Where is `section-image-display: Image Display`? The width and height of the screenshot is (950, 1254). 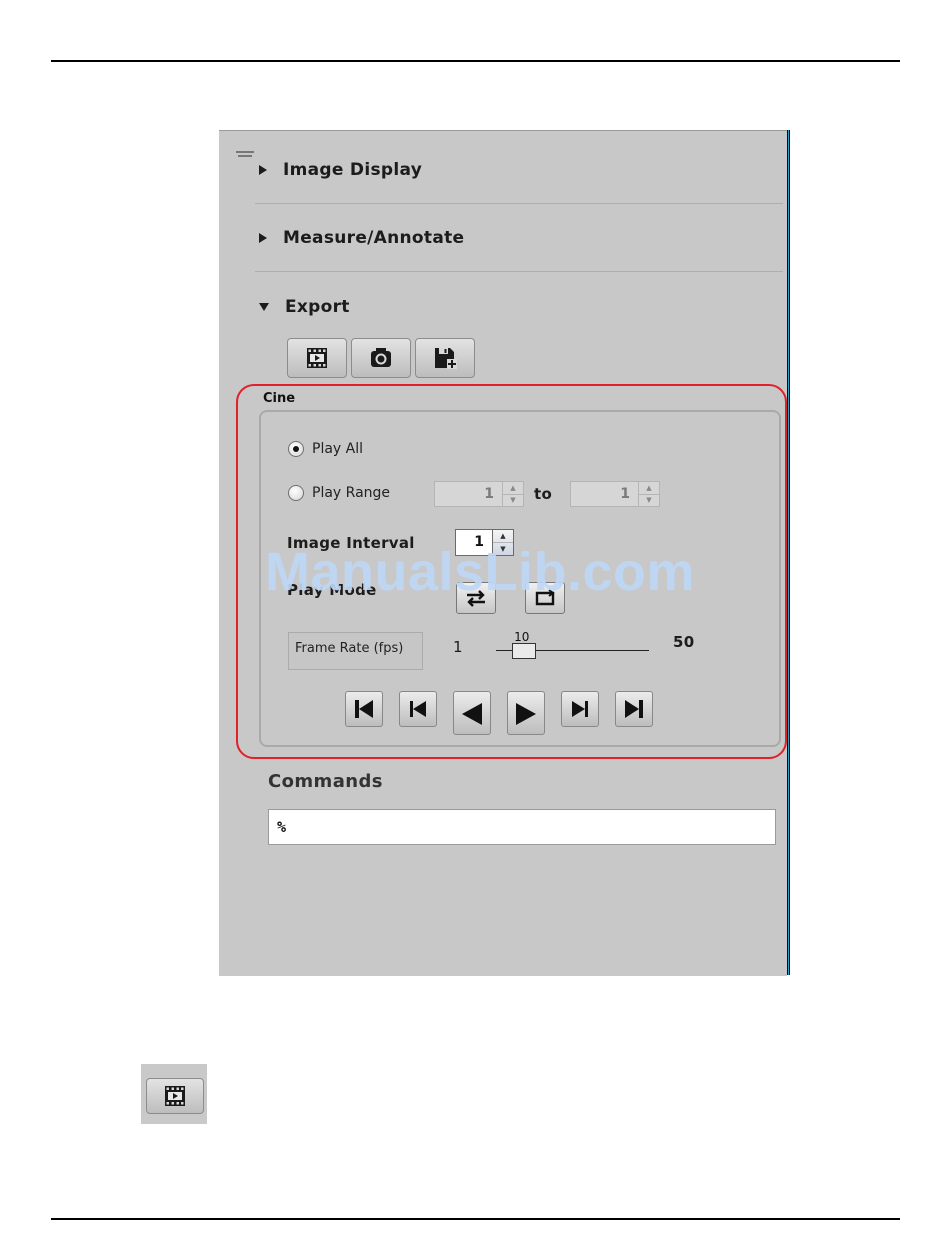
section-image-display: Image Display is located at coordinates (340, 170).